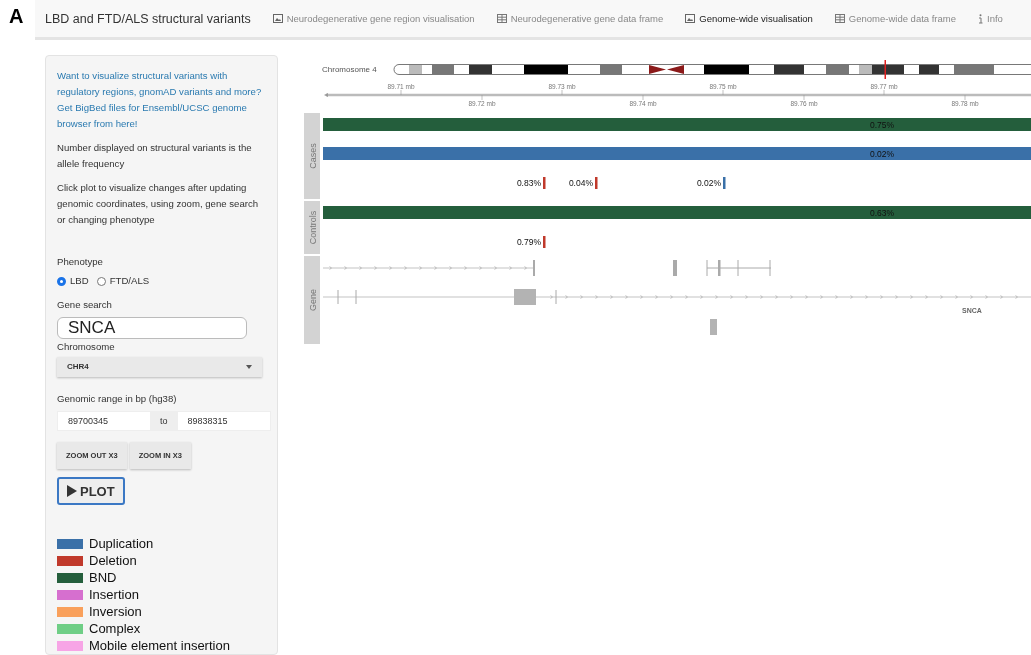 The width and height of the screenshot is (1031, 655). I want to click on legend-label: BND, so click(103, 577).